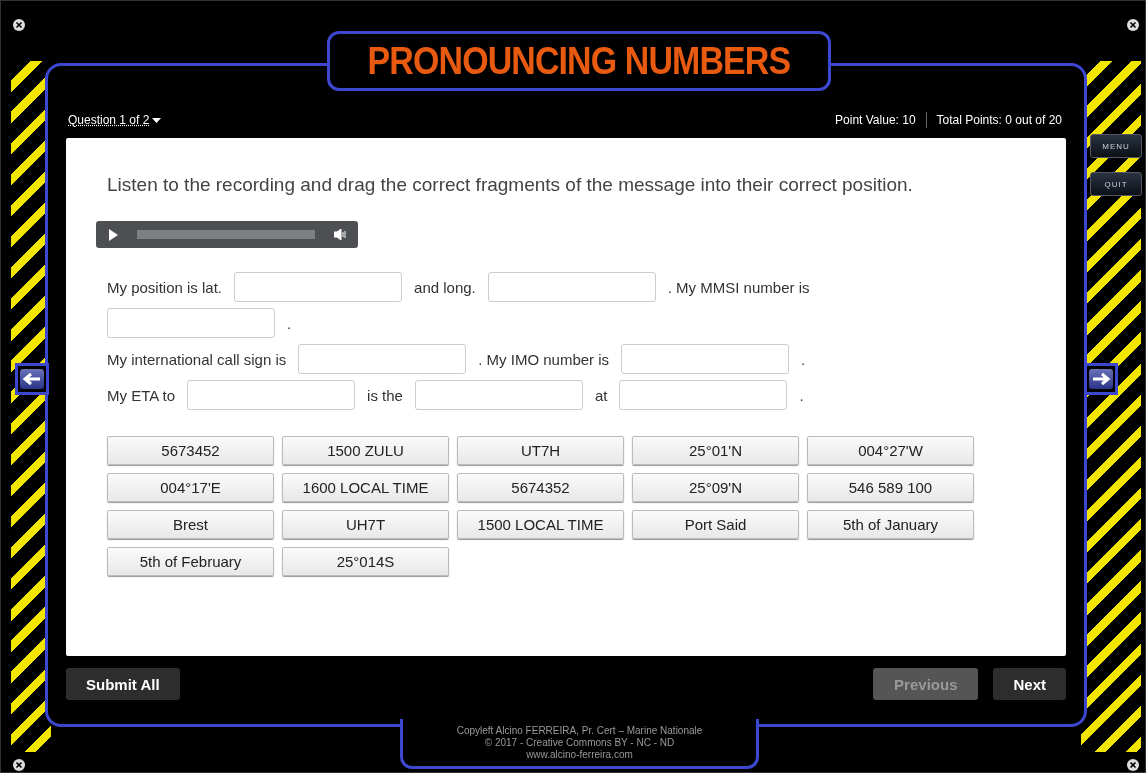  What do you see at coordinates (715, 524) in the screenshot?
I see `fragment-tile: Port Said` at bounding box center [715, 524].